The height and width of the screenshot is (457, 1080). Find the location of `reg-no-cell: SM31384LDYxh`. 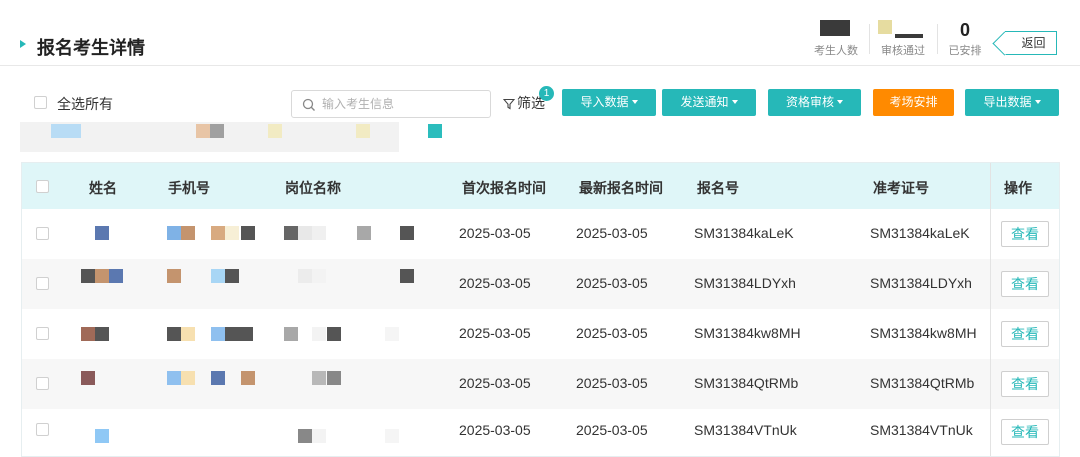

reg-no-cell: SM31384LDYxh is located at coordinates (745, 283).